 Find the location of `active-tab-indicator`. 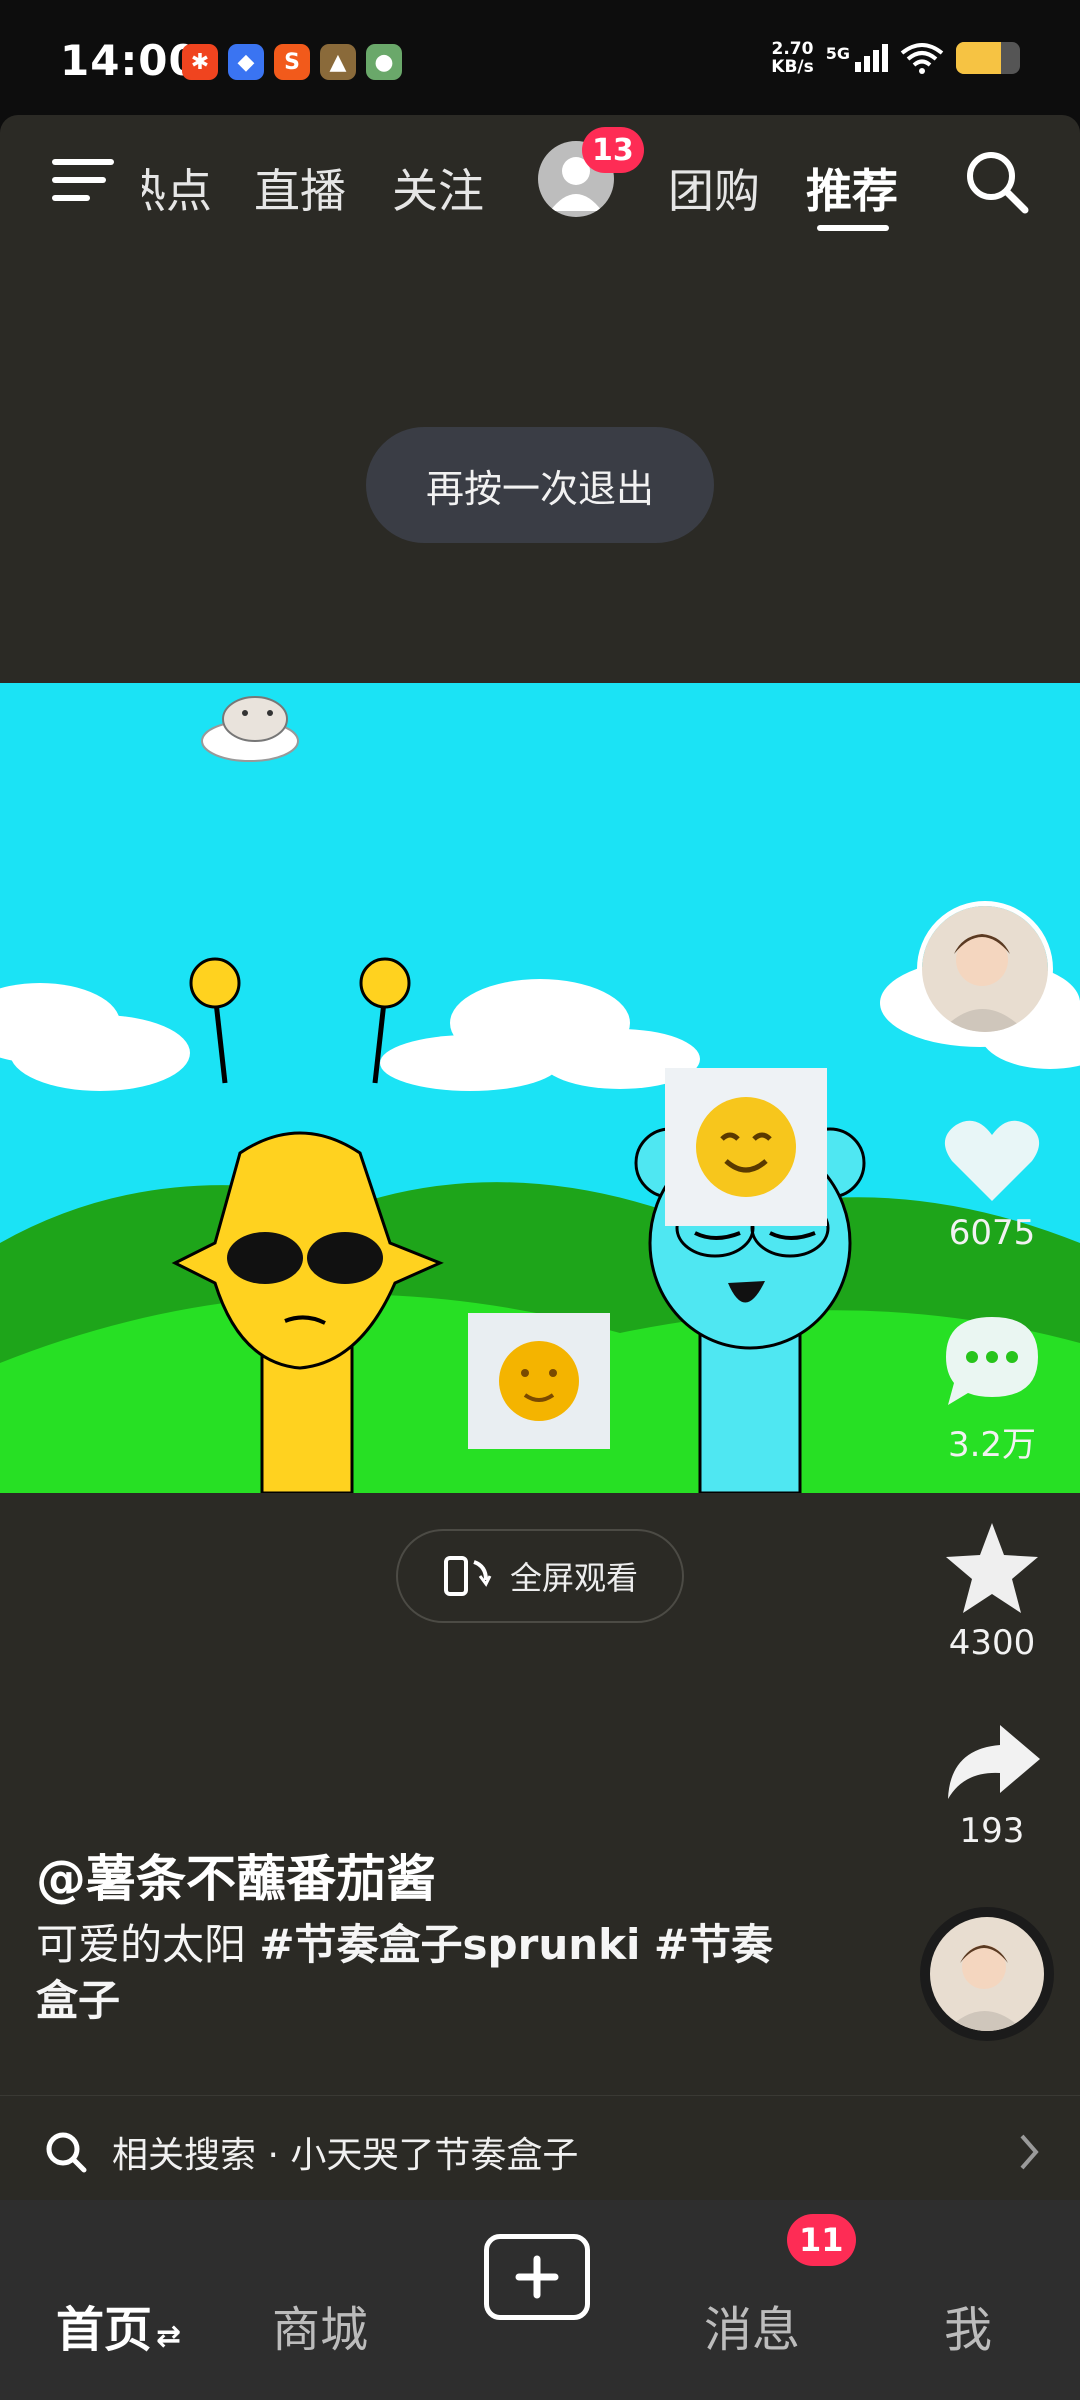

active-tab-indicator is located at coordinates (853, 228).